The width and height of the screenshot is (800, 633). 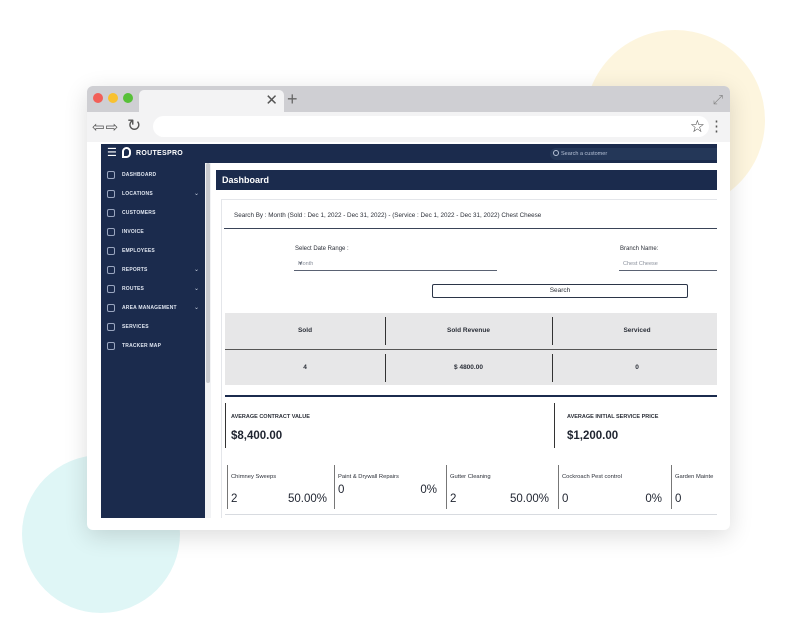 I want to click on service-card-garden: Garden Mainte 0, so click(x=694, y=487).